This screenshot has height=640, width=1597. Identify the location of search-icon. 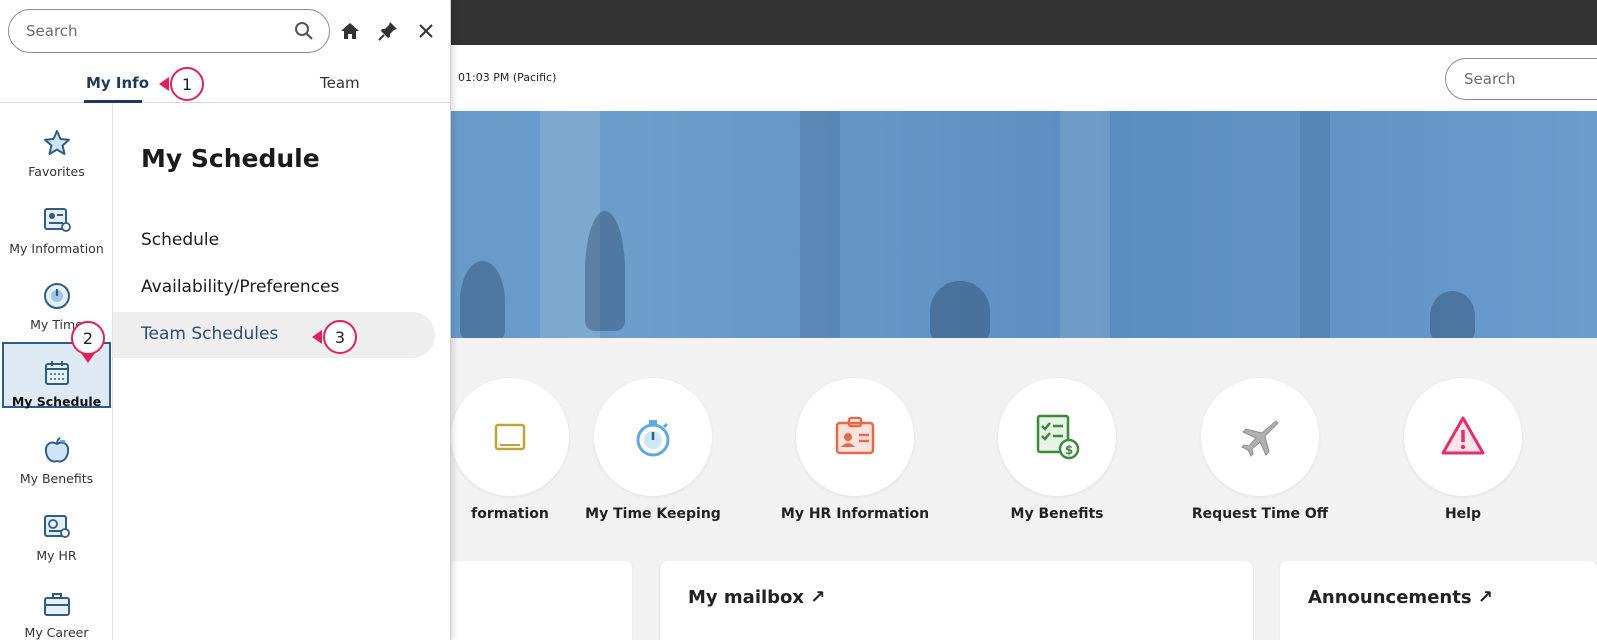
(304, 31).